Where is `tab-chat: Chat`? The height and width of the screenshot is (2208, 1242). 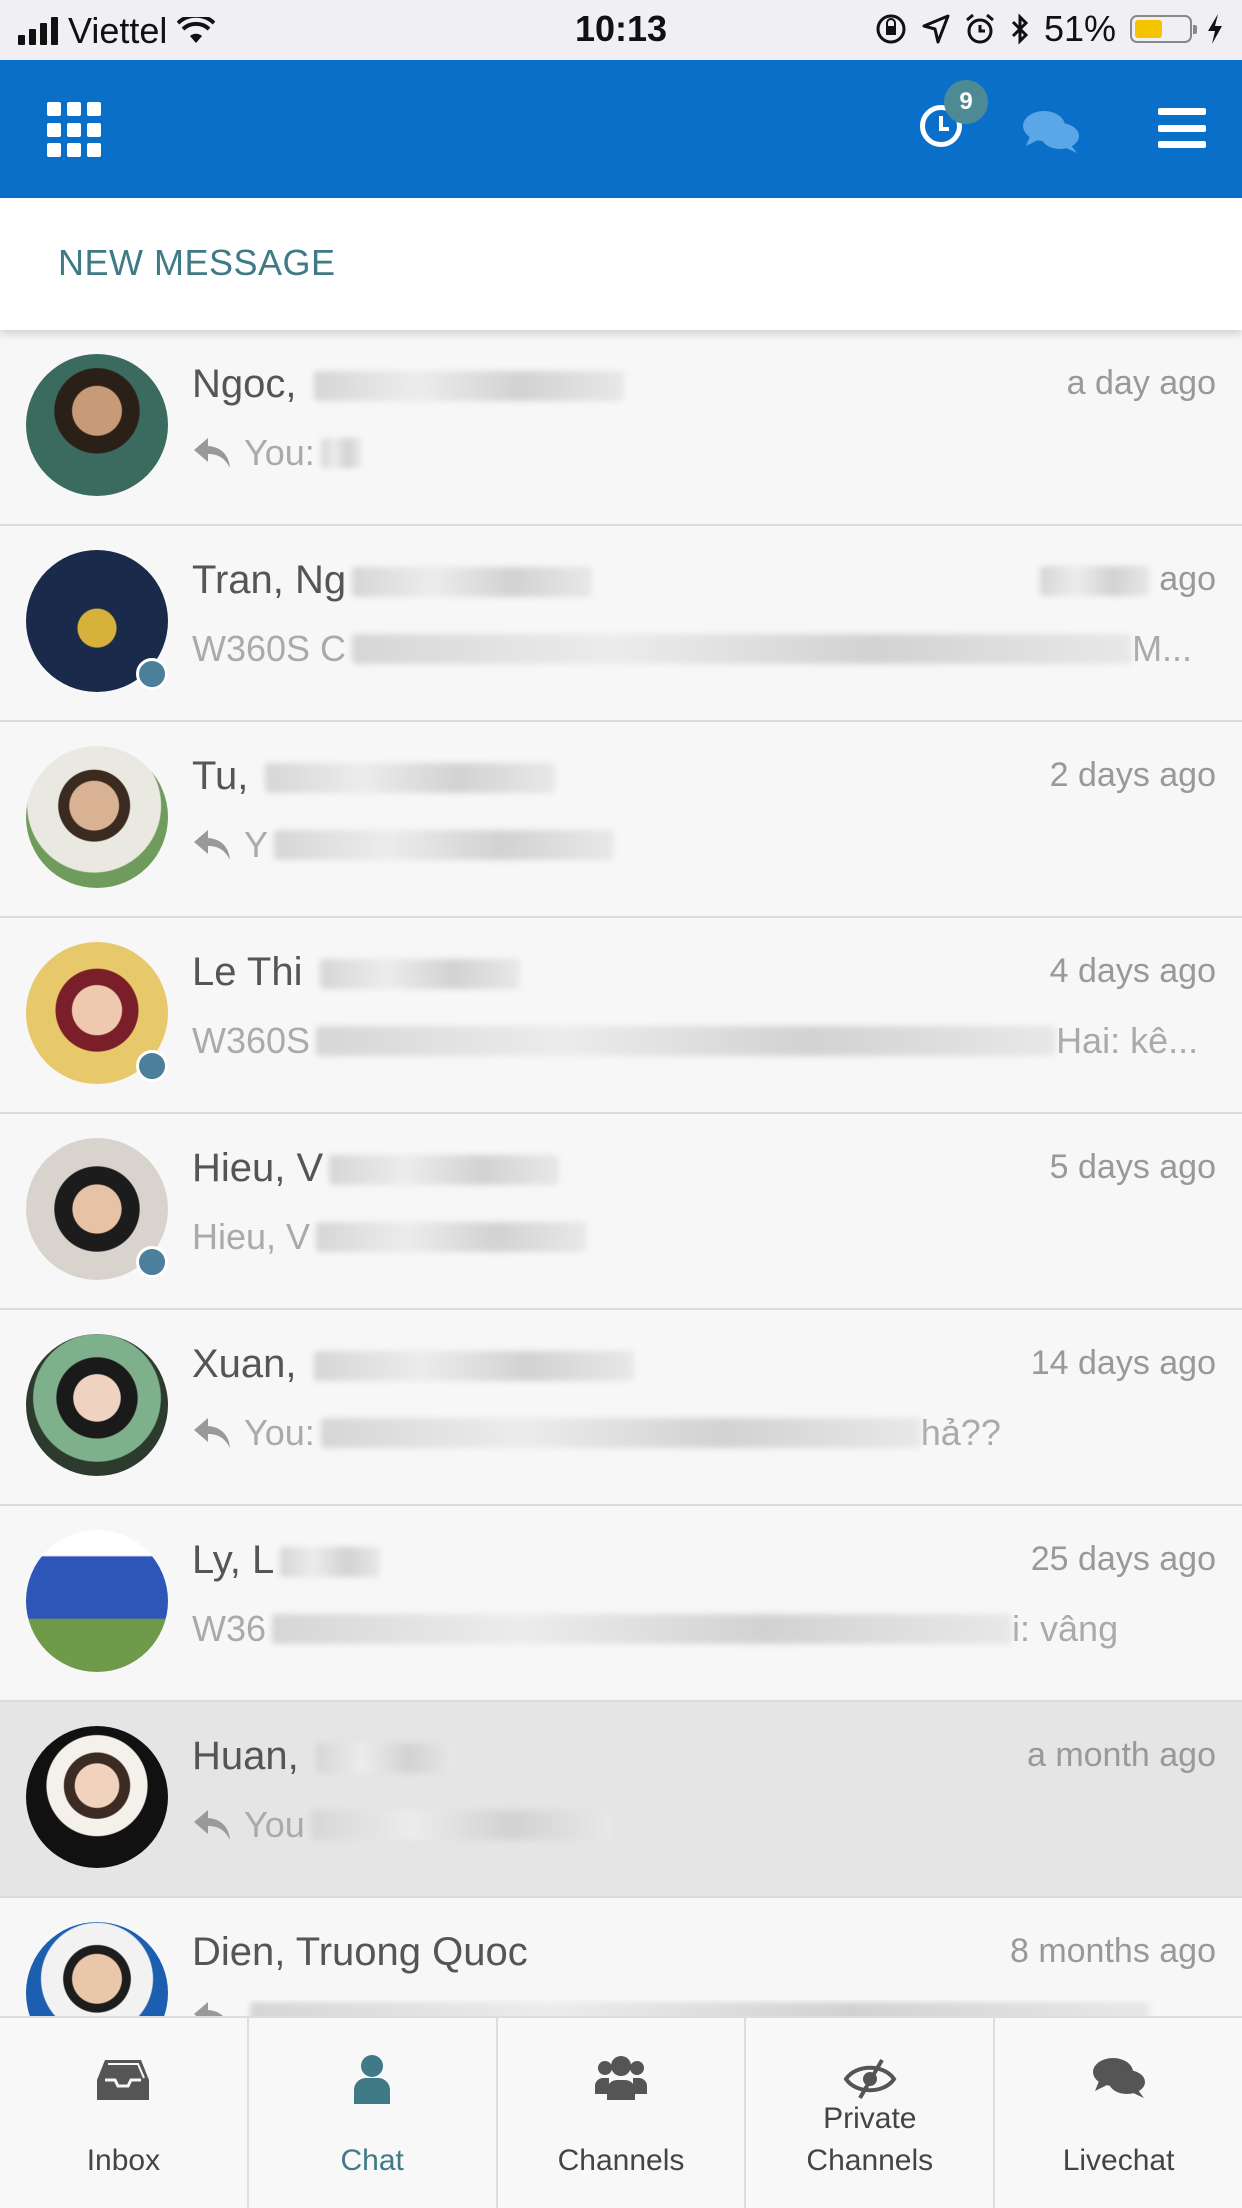 tab-chat: Chat is located at coordinates (373, 2113).